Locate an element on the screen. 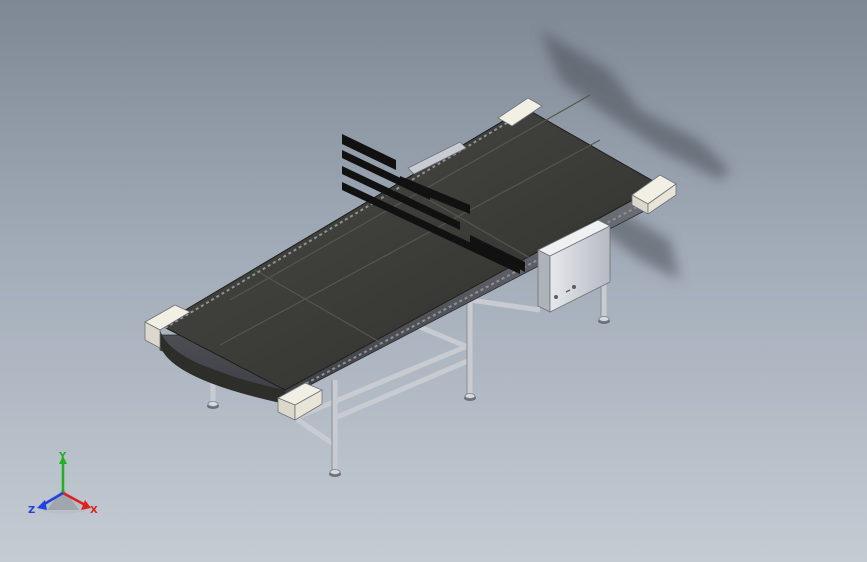 This screenshot has width=867, height=562. z-axis-label: Z is located at coordinates (32, 510).